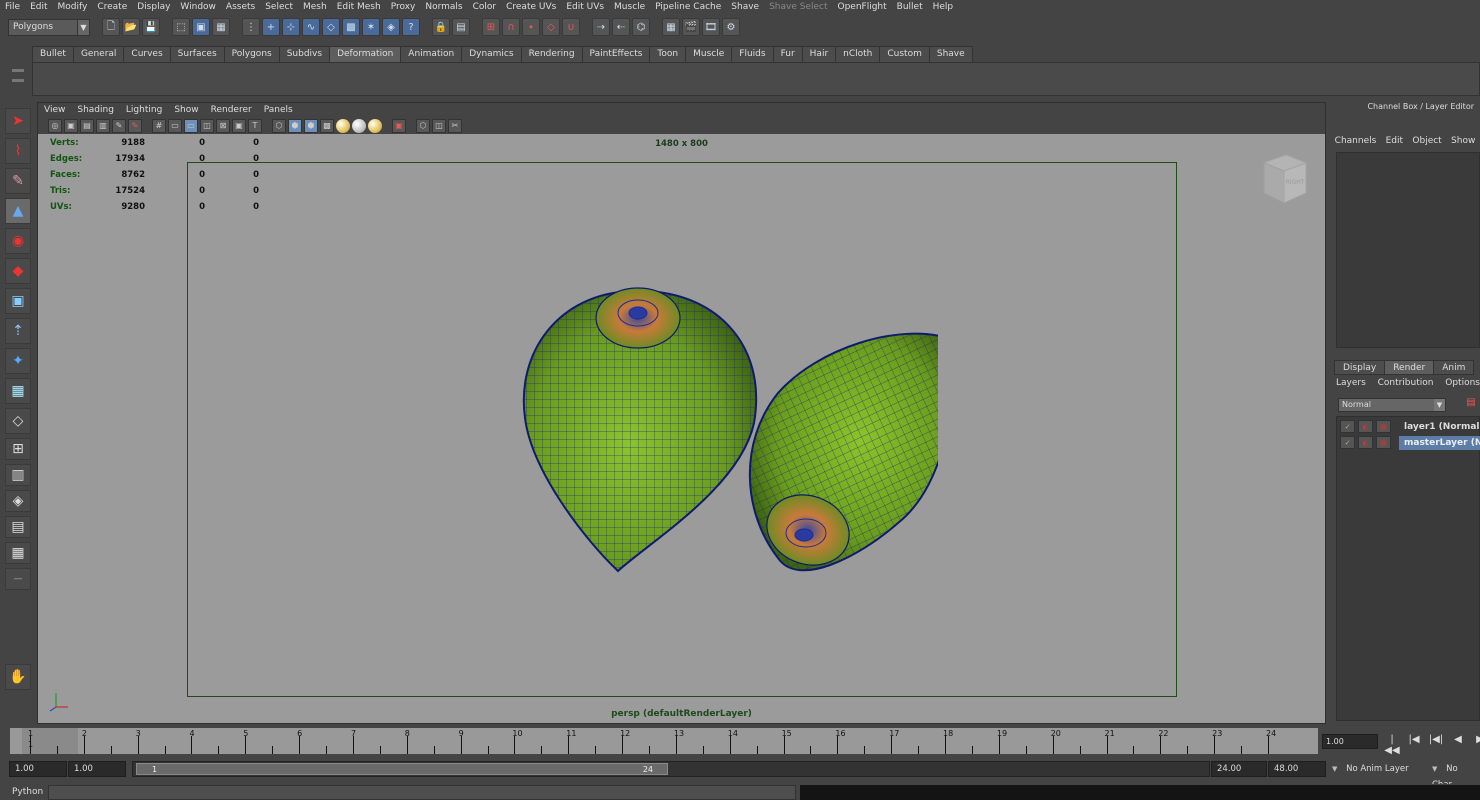 The image size is (1480, 800). What do you see at coordinates (1408, 442) in the screenshot?
I see `layer-row: ✓ ◐ ▦ masterLayer (N` at bounding box center [1408, 442].